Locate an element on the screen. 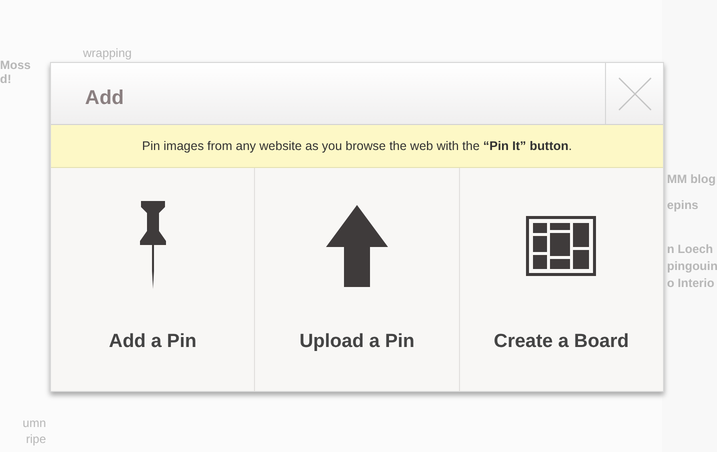  option-tile: Upload a Pin is located at coordinates (356, 279).